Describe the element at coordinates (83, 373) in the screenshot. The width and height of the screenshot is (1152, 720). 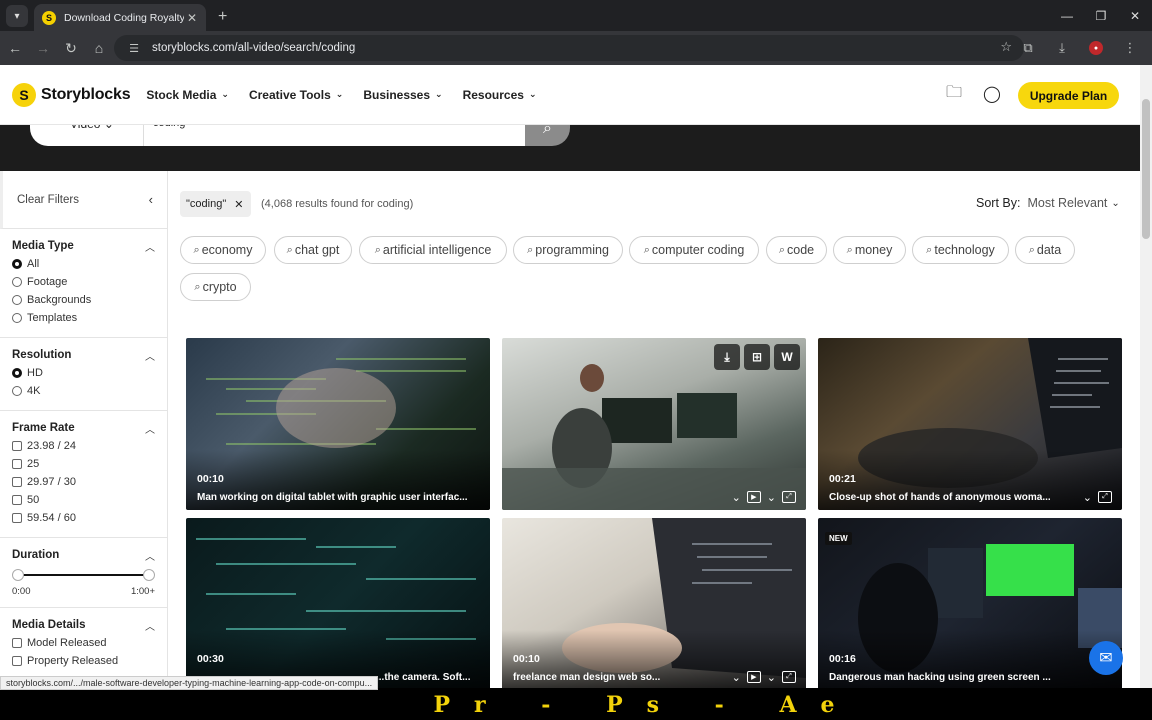
I see `radio-hd: HD` at that location.